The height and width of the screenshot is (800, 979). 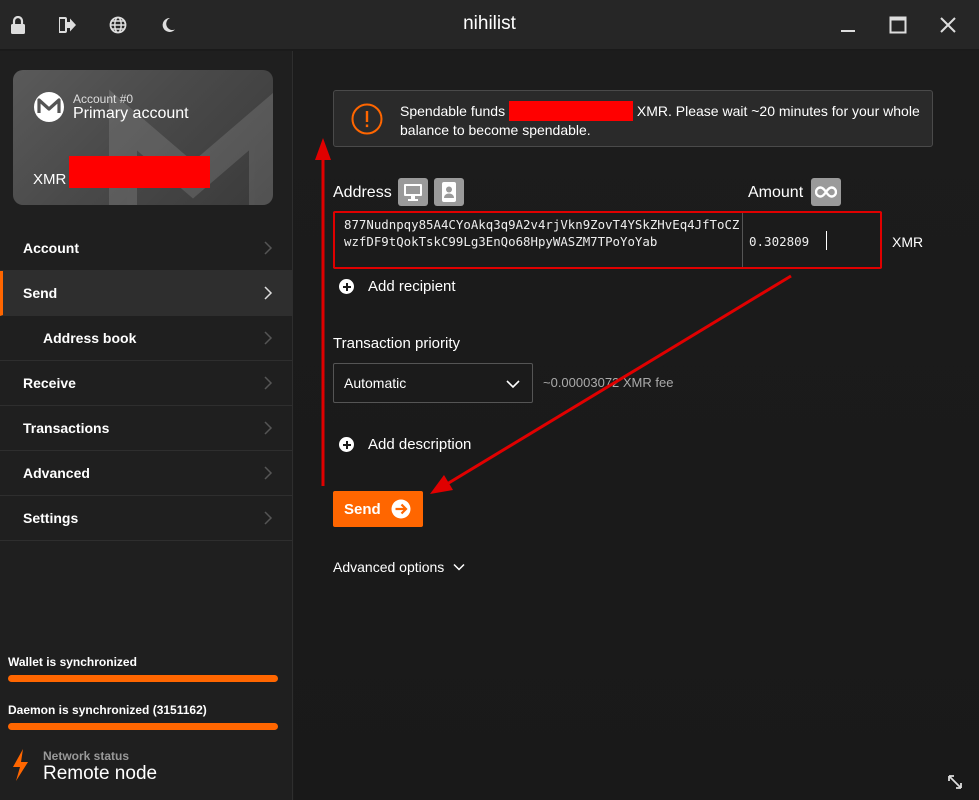 I want to click on amount-label: Amount, so click(x=776, y=192).